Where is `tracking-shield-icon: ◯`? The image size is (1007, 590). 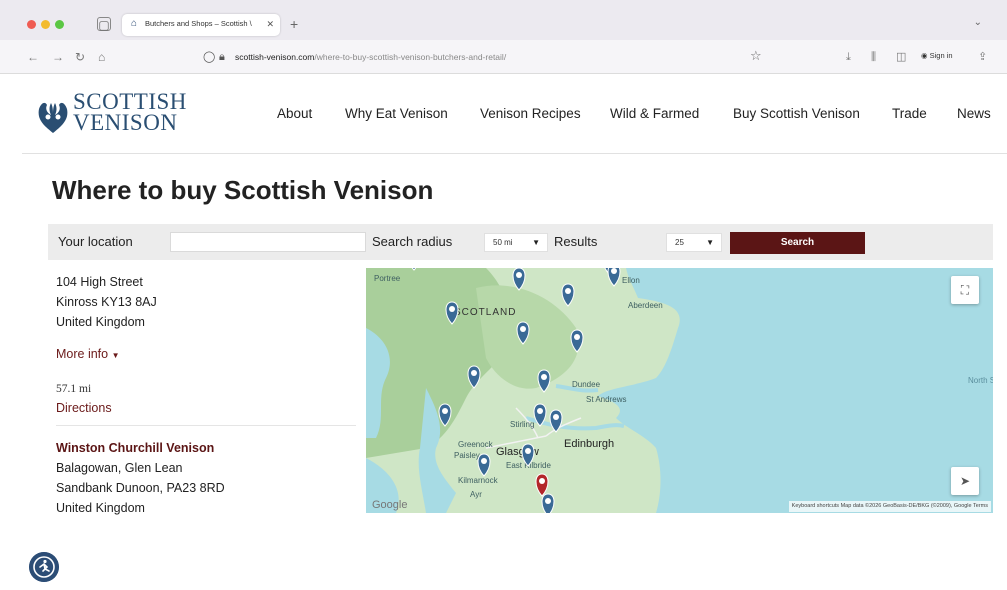 tracking-shield-icon: ◯ is located at coordinates (209, 57).